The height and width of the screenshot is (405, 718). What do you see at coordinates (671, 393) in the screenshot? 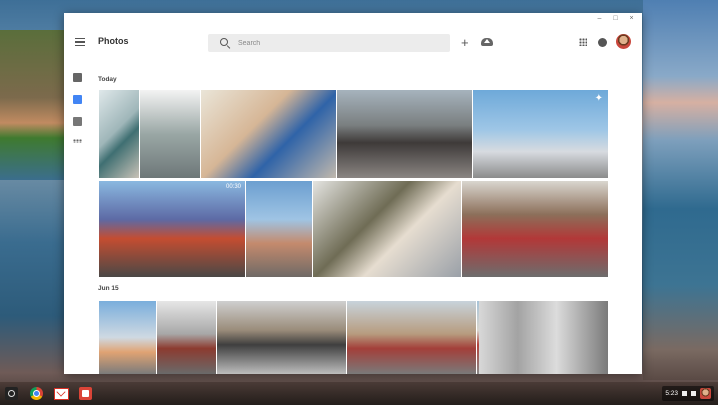
I see `clock: 5:23` at bounding box center [671, 393].